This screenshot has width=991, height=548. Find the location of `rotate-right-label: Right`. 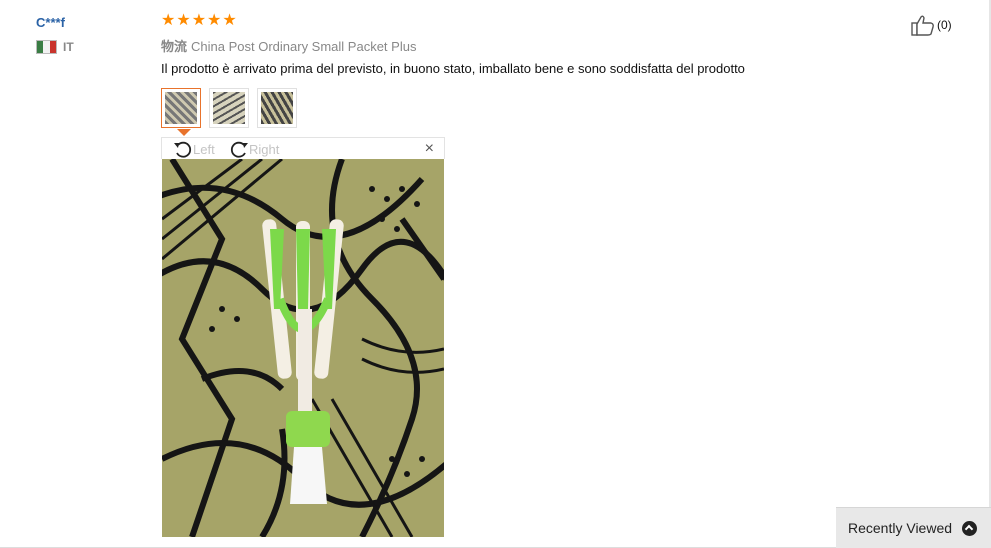

rotate-right-label: Right is located at coordinates (264, 149).